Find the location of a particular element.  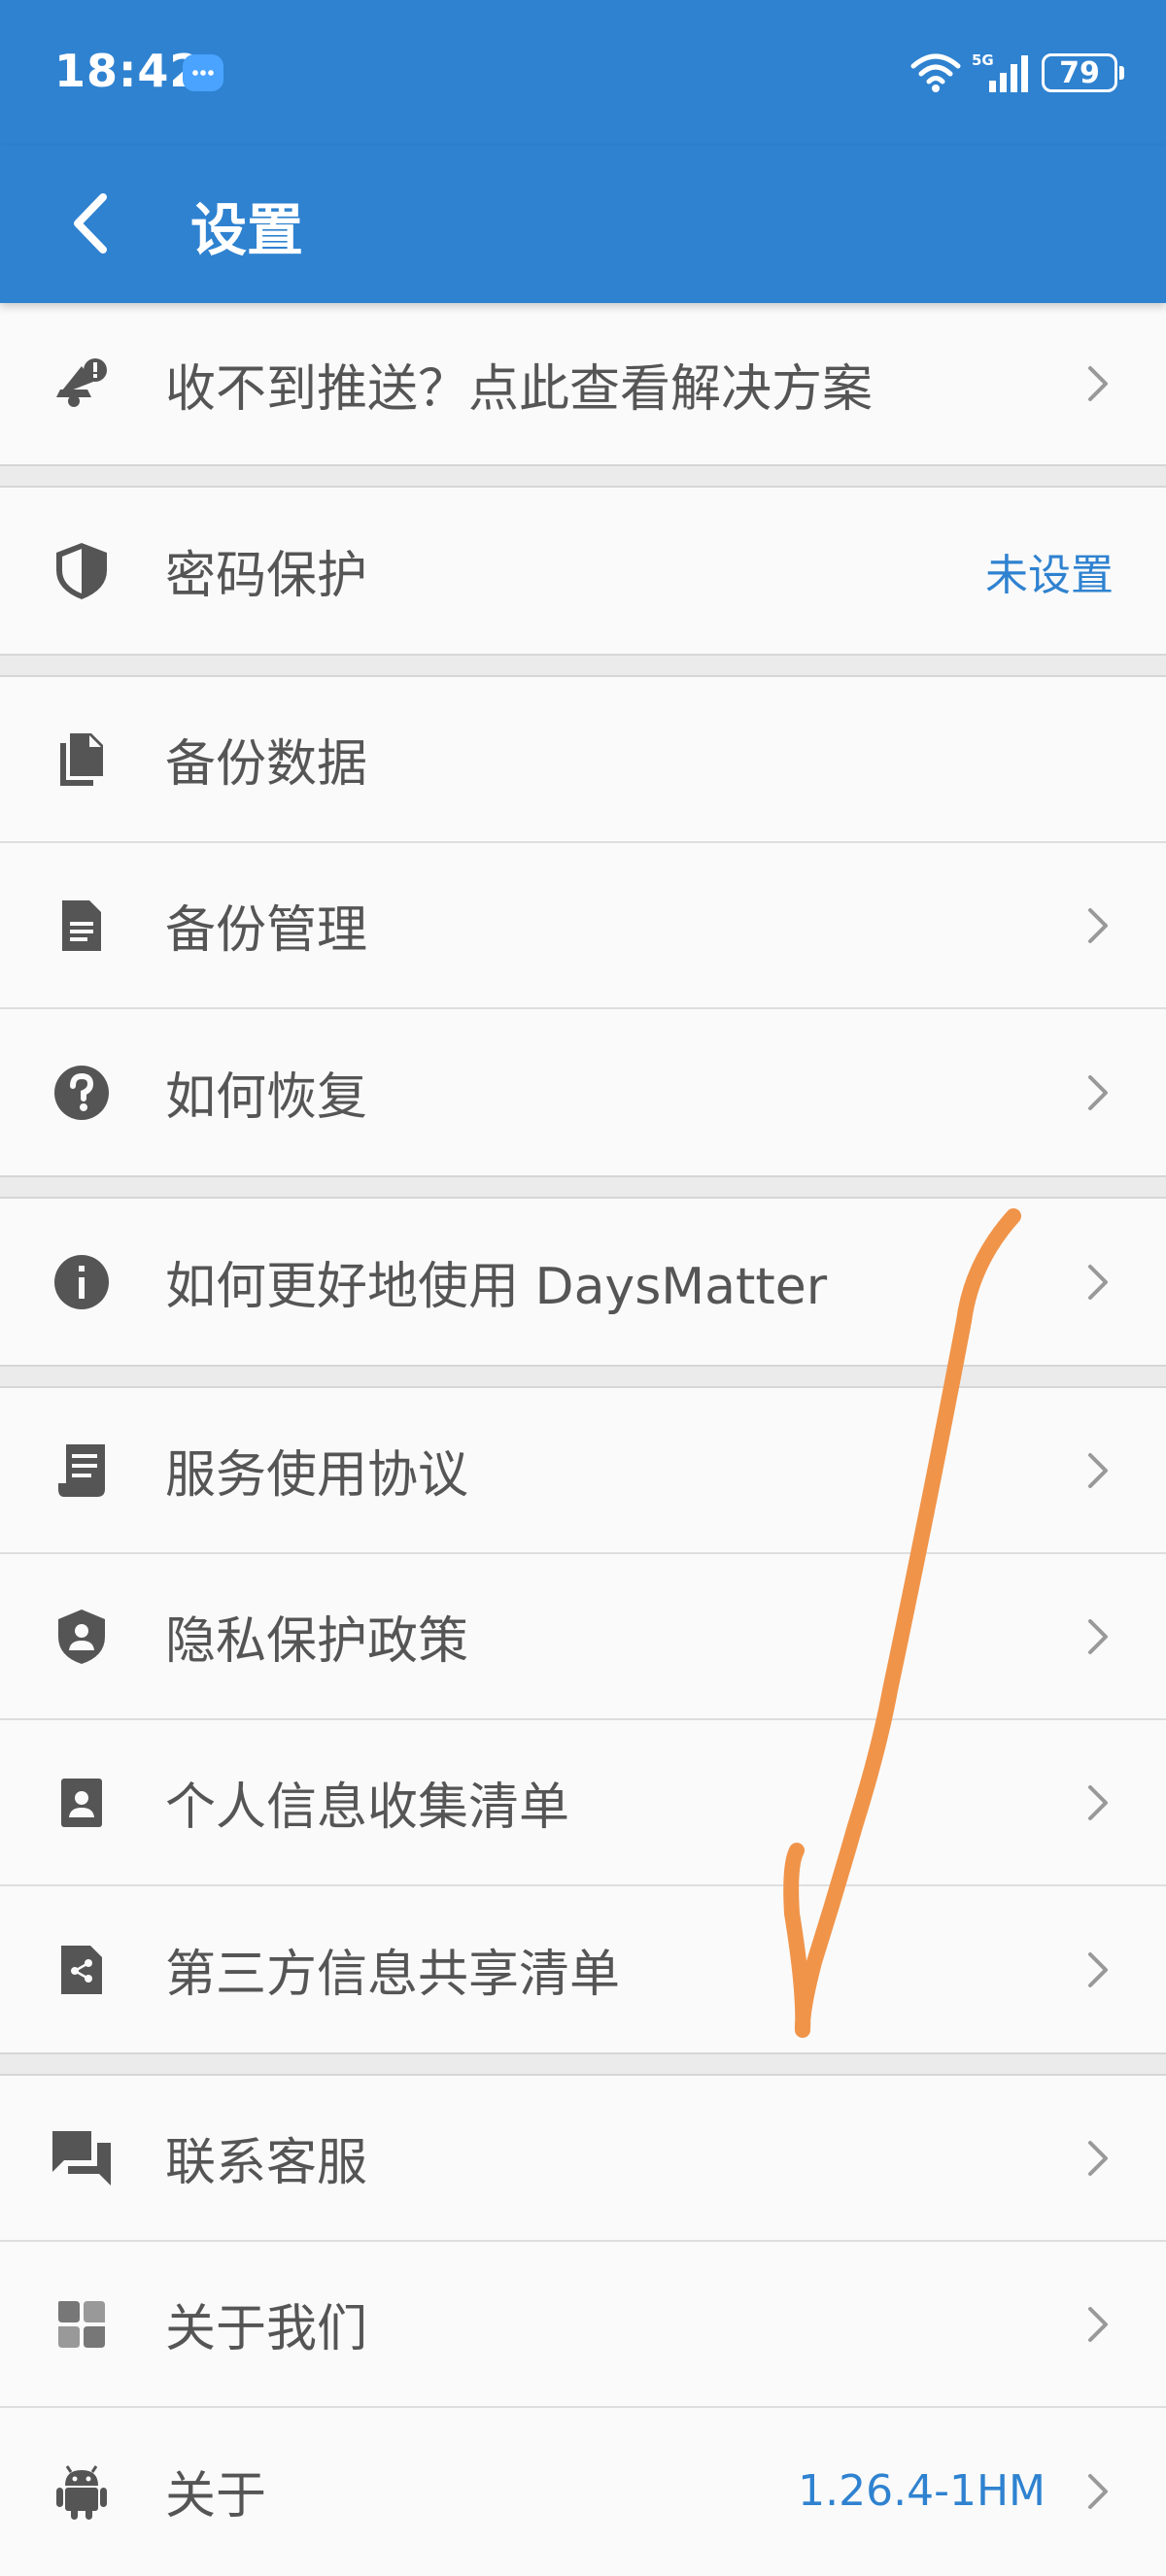

message-notification-icon is located at coordinates (203, 72).